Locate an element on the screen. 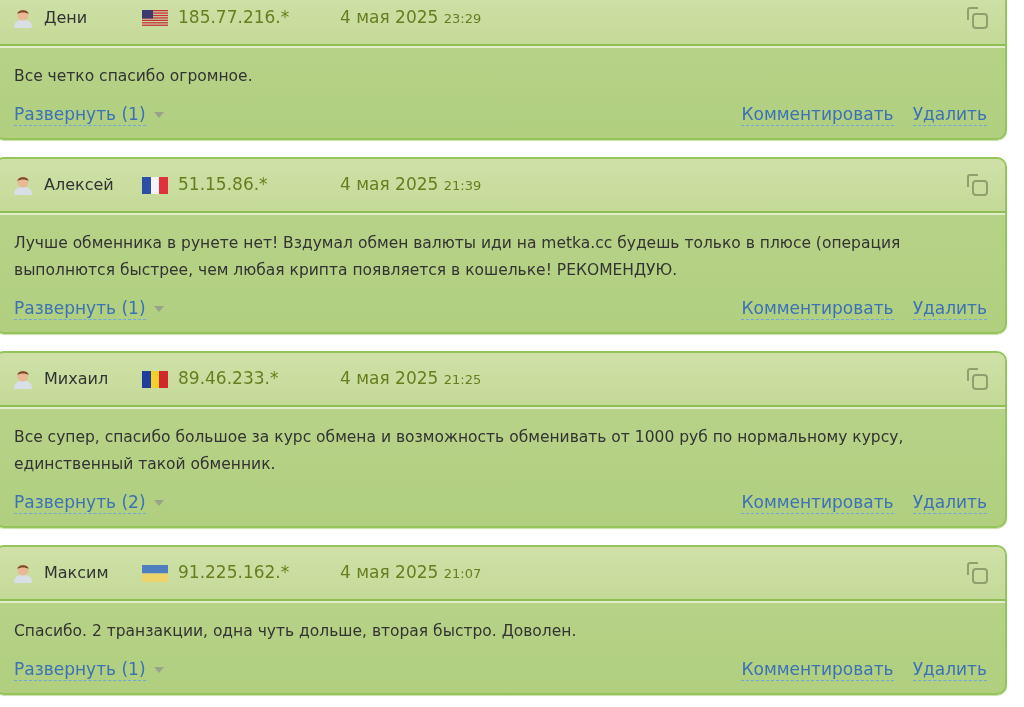 Image resolution: width=1024 pixels, height=707 pixels. ip-address: 89.46.233.* is located at coordinates (228, 379).